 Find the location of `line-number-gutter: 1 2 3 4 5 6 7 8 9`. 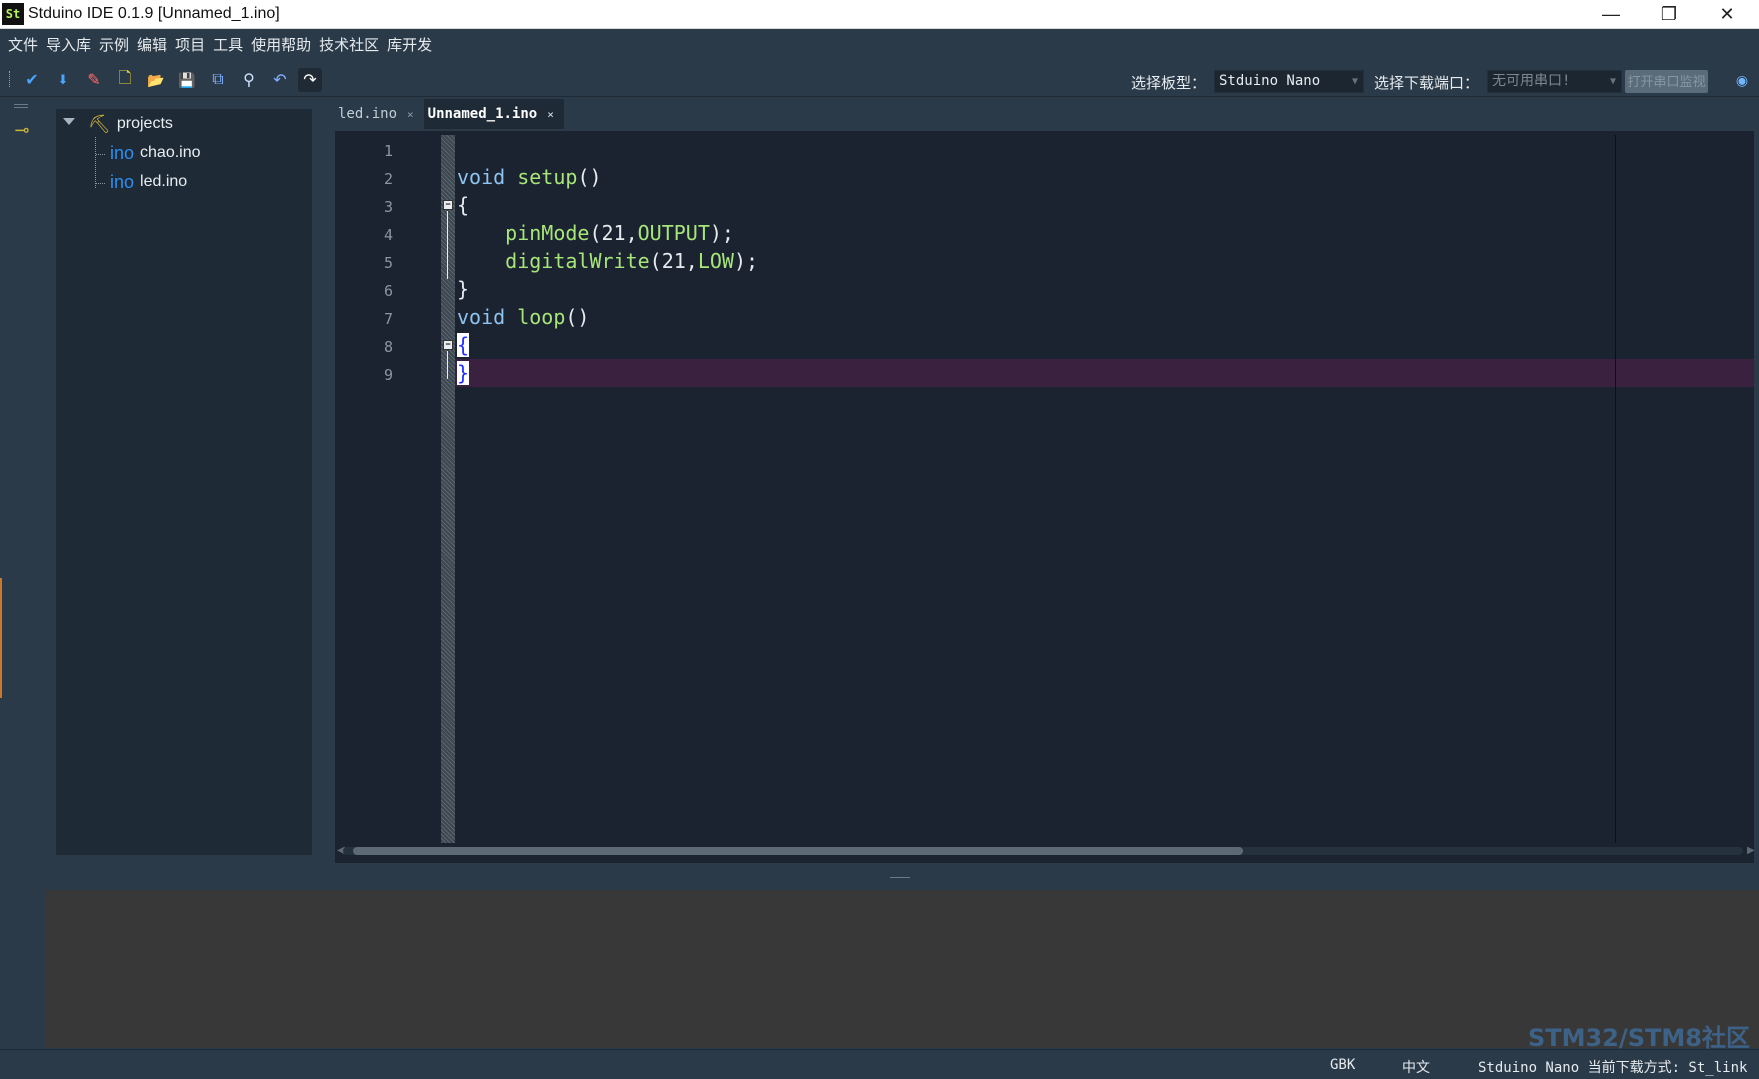

line-number-gutter: 1 2 3 4 5 6 7 8 9 is located at coordinates (388, 487).